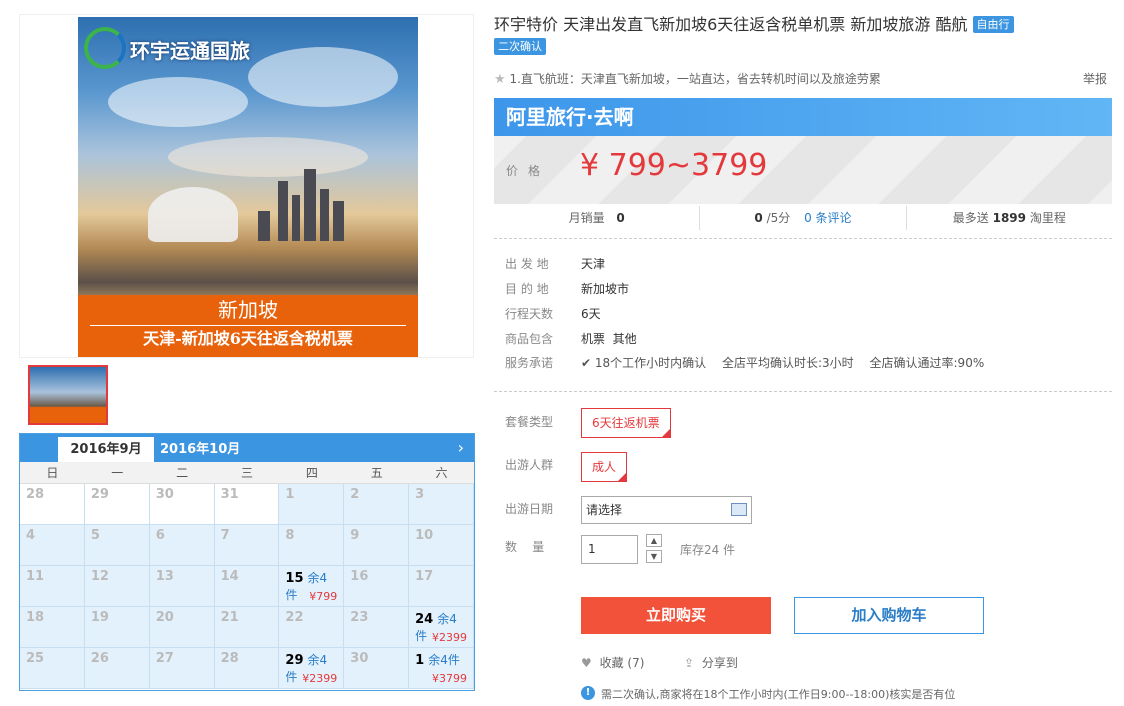 This screenshot has height=706, width=1124. What do you see at coordinates (449, 678) in the screenshot?
I see `day-price: ¥3799` at bounding box center [449, 678].